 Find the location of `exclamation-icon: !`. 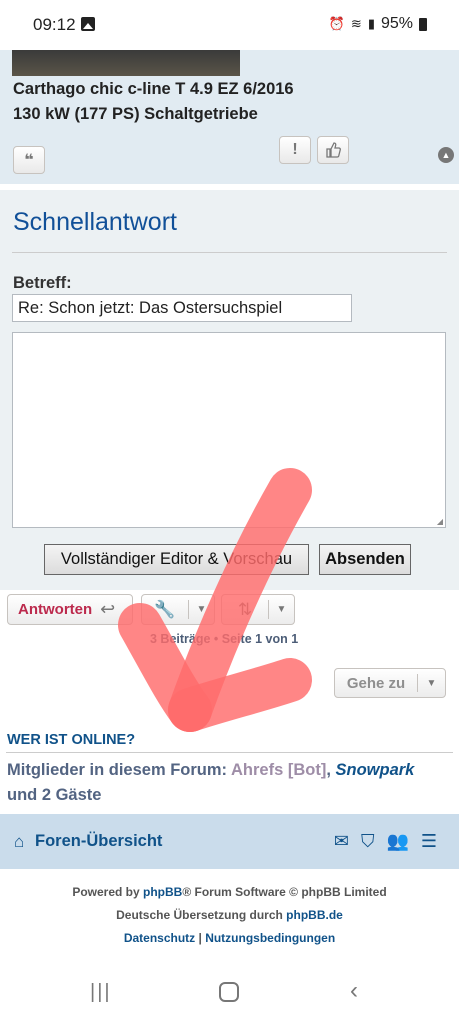

exclamation-icon: ! is located at coordinates (295, 149).